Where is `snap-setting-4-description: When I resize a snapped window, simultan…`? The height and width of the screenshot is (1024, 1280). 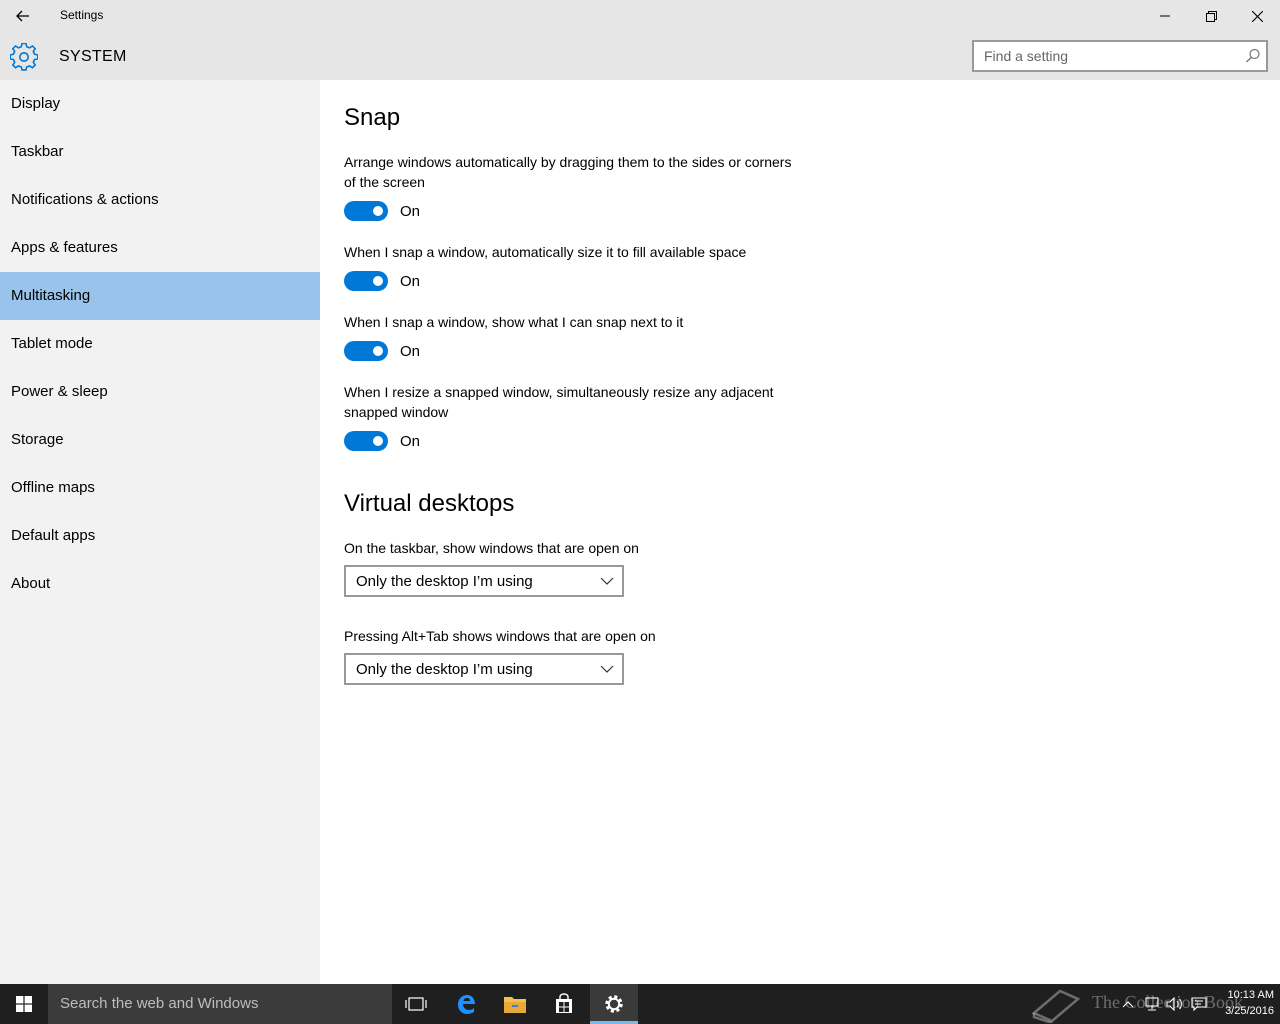
snap-setting-4-description: When I resize a snapped window, simultan… is located at coordinates (559, 402).